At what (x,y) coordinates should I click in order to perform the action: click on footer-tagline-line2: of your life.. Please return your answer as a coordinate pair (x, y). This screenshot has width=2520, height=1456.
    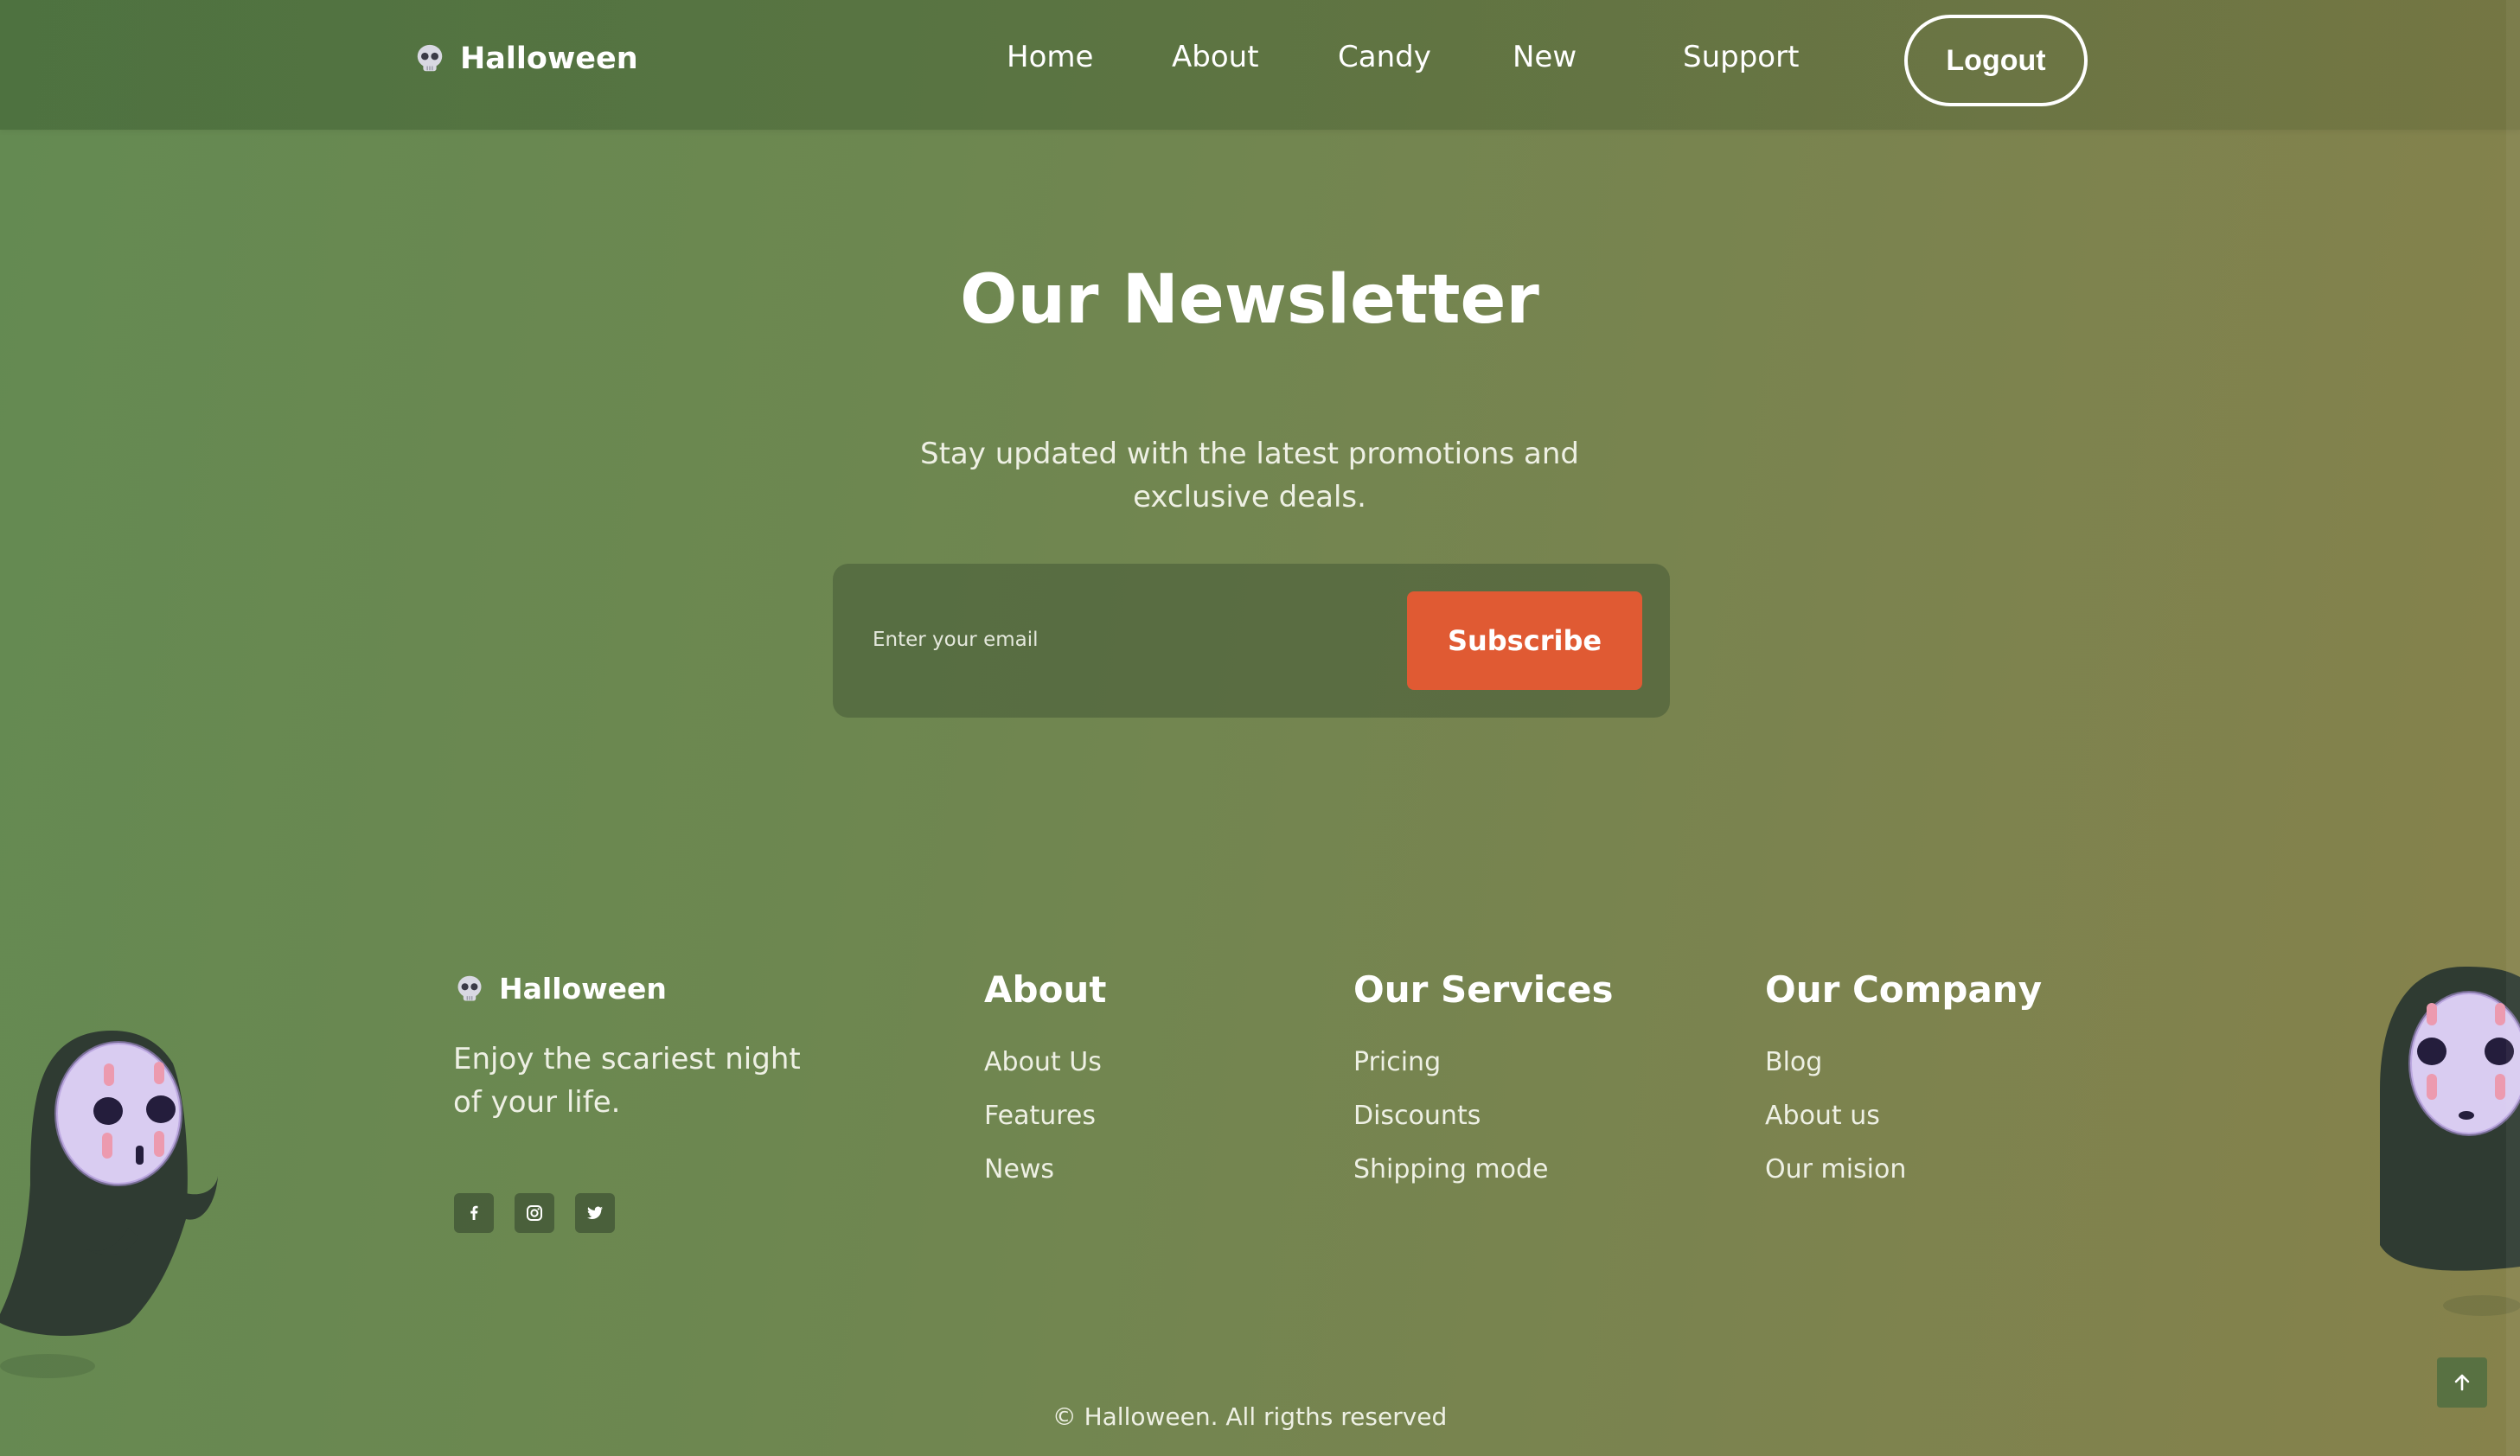
    Looking at the image, I should click on (537, 1103).